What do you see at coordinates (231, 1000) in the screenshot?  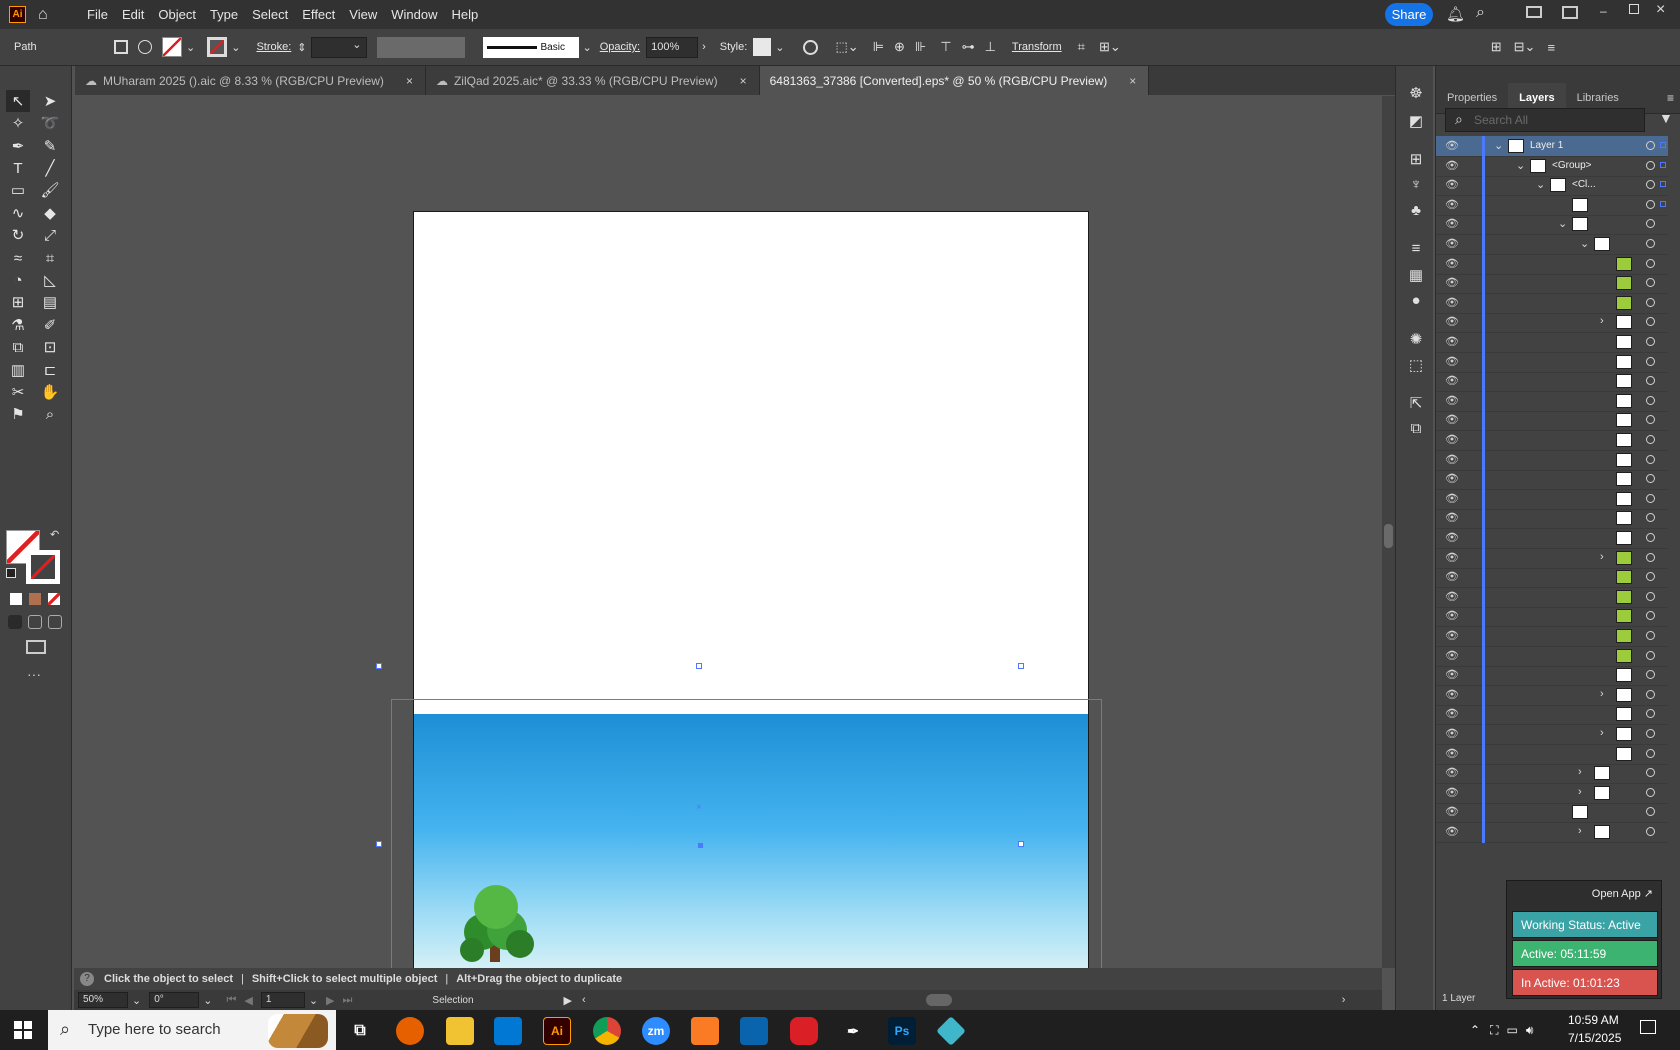 I see `first-artboard-icon: ⏮` at bounding box center [231, 1000].